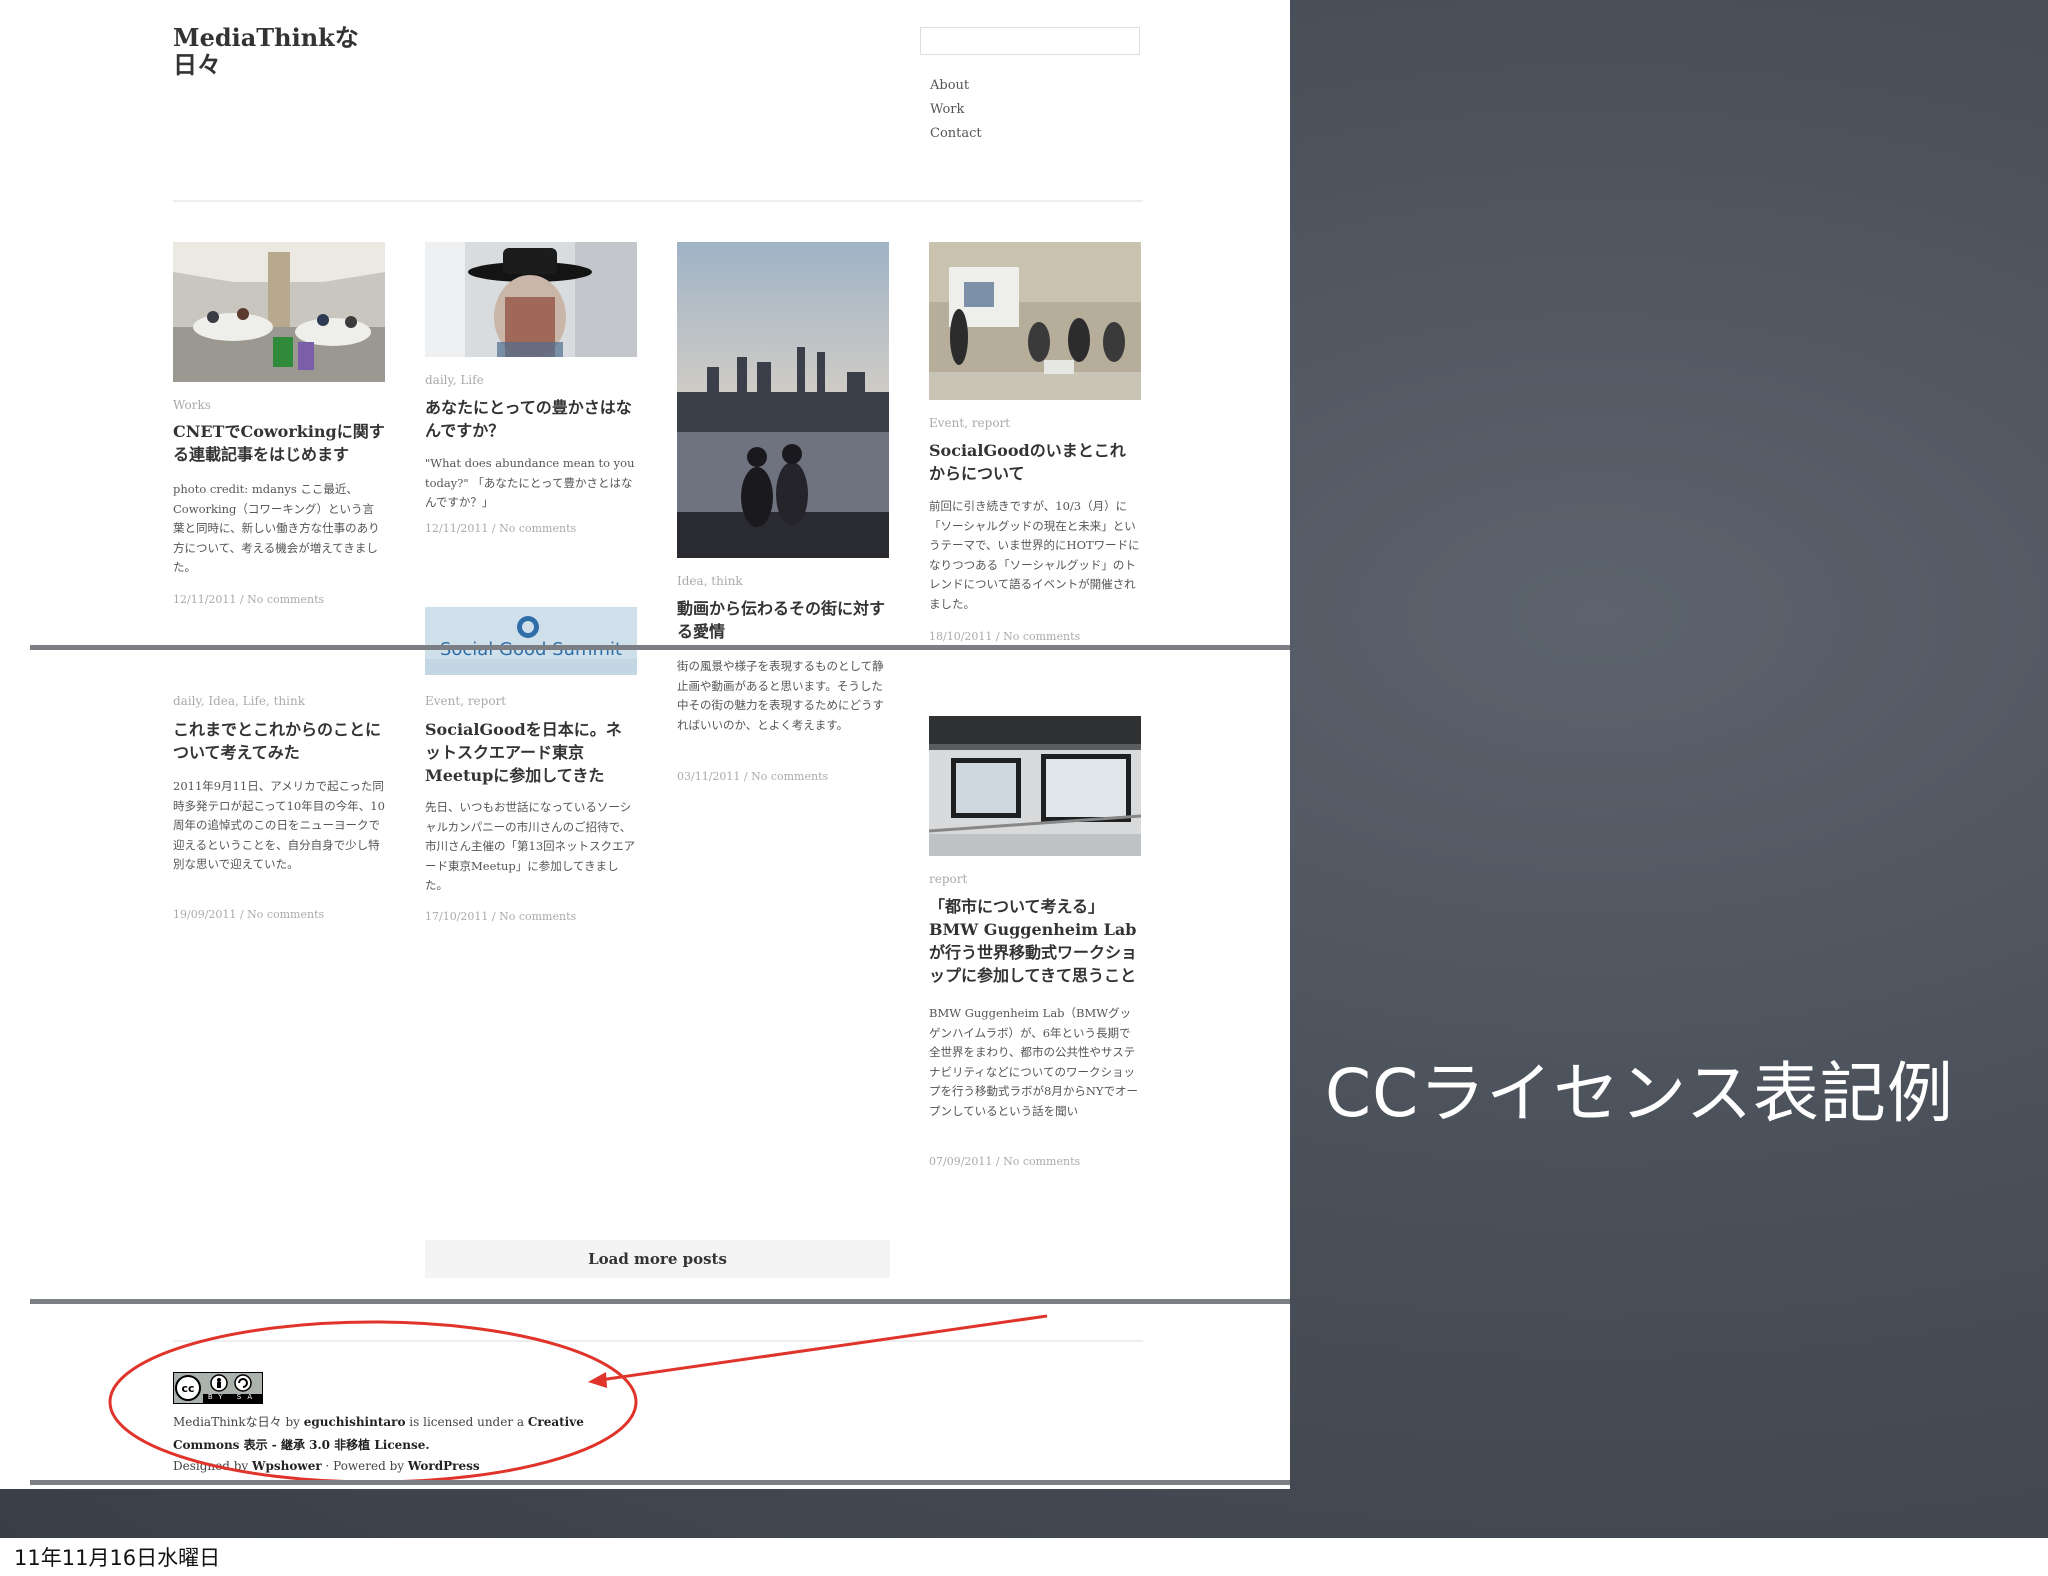 This screenshot has width=2048, height=1576. I want to click on cc-badge-label: BY SA, so click(233, 1397).